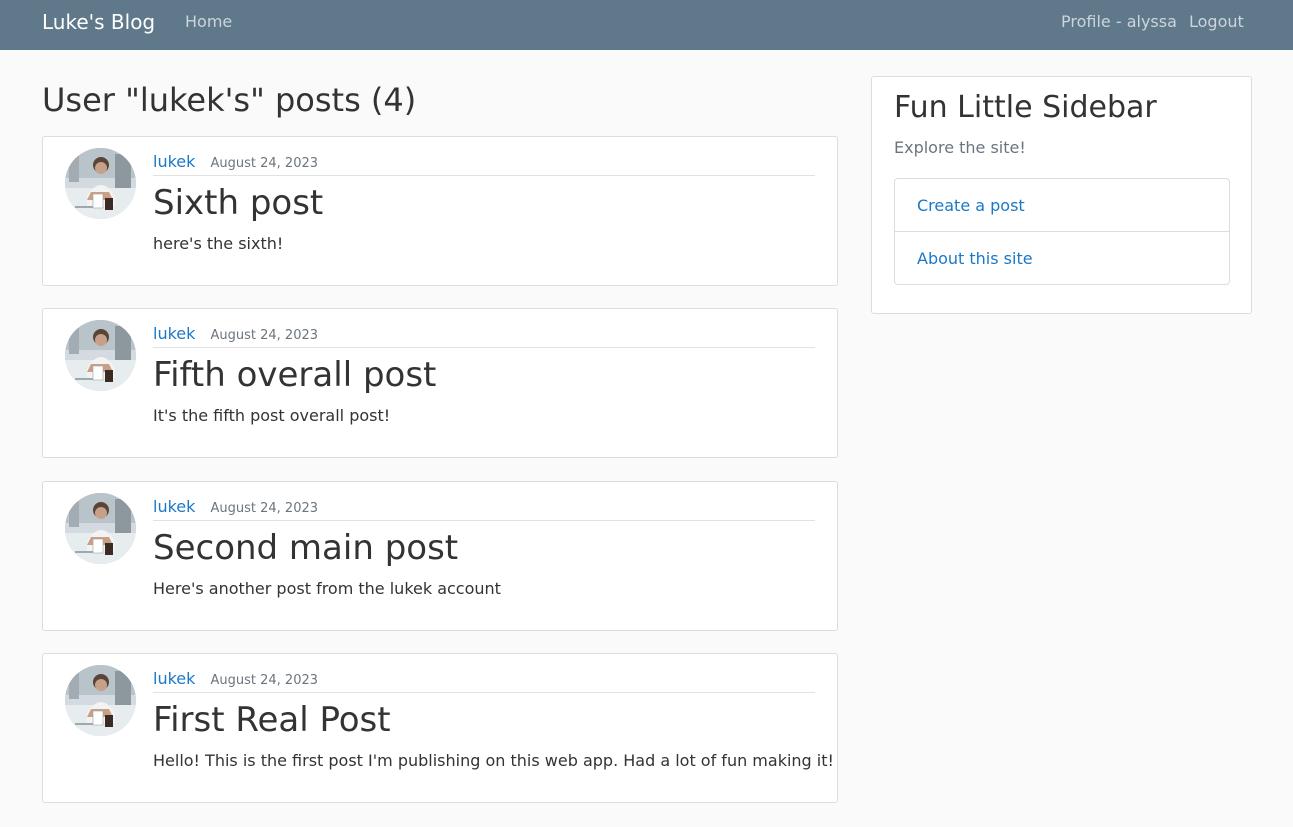  I want to click on nav-home-link: Home, so click(208, 22).